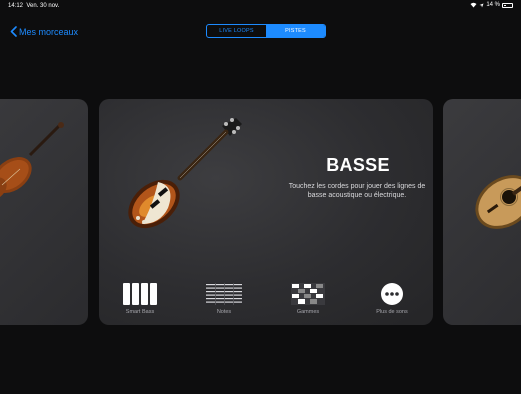  I want to click on instrument-title: BASSE, so click(358, 165).